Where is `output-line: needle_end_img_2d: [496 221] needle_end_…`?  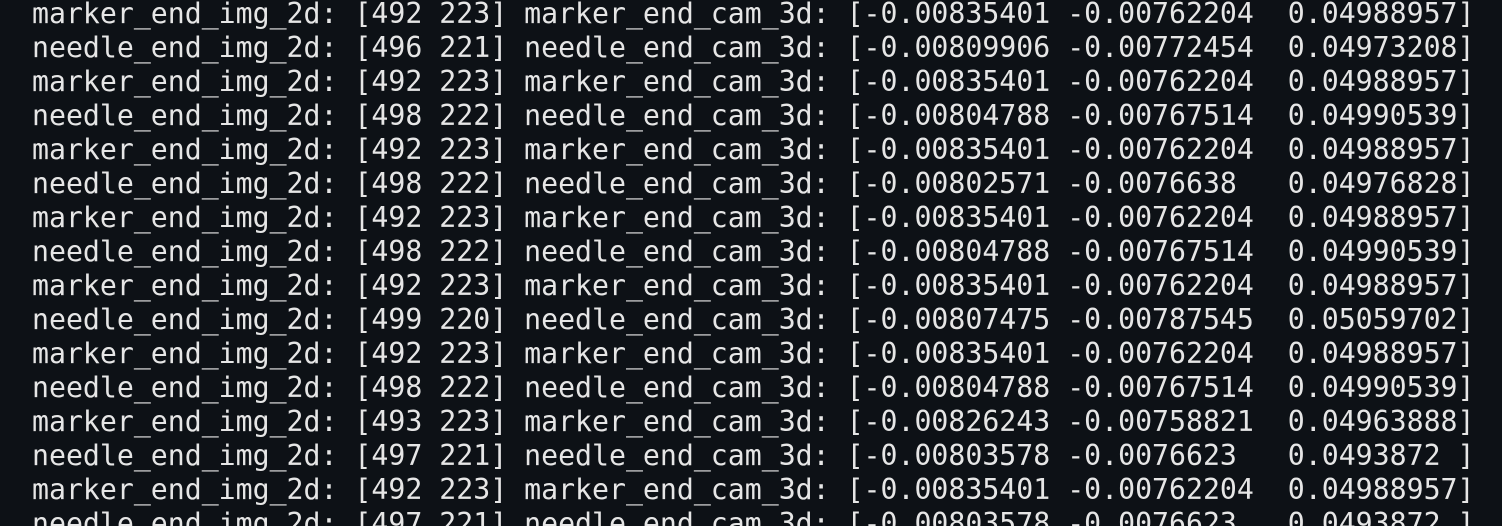 output-line: needle_end_img_2d: [496 221] needle_end_… is located at coordinates (753, 47).